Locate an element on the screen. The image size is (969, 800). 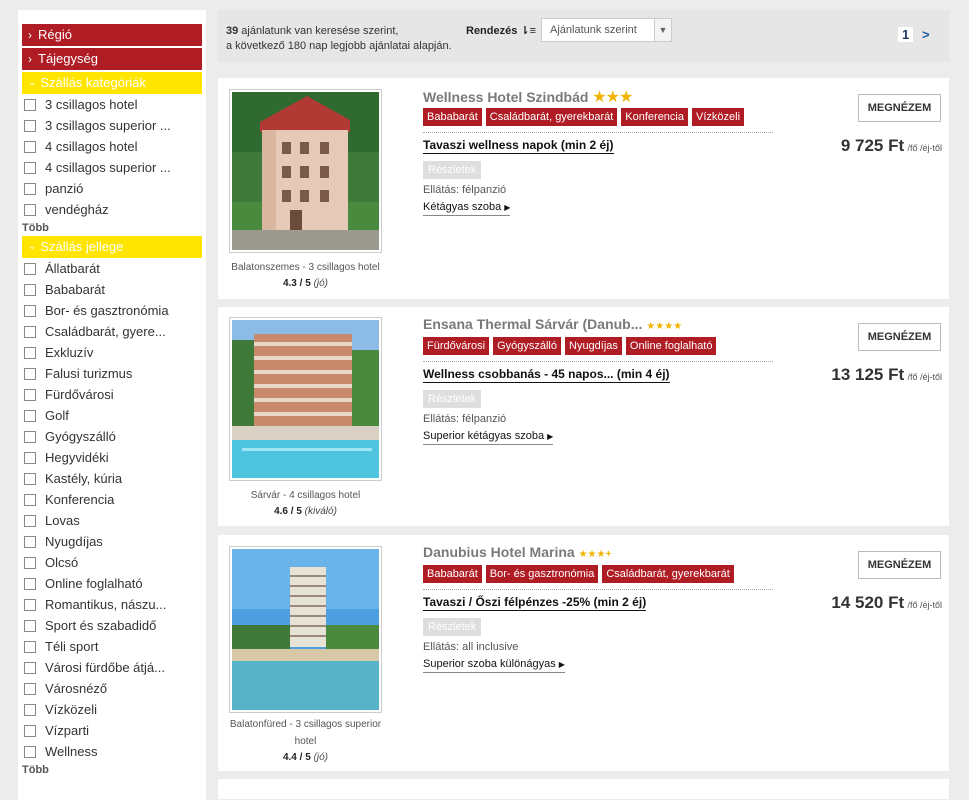
hotel-tag: Nyugdíjas is located at coordinates (593, 346).